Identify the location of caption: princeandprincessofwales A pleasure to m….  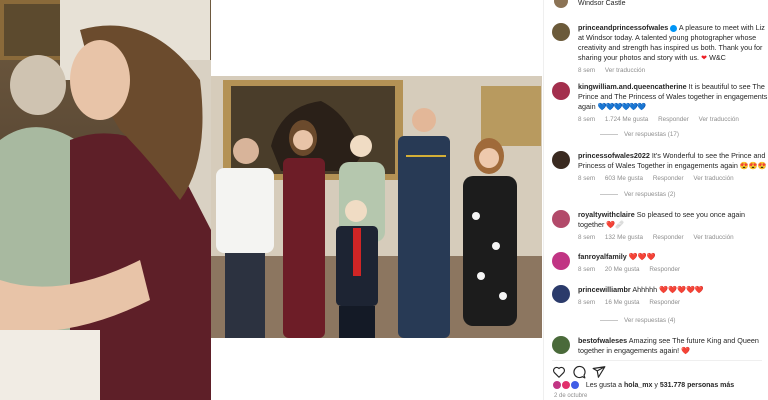
(660, 48).